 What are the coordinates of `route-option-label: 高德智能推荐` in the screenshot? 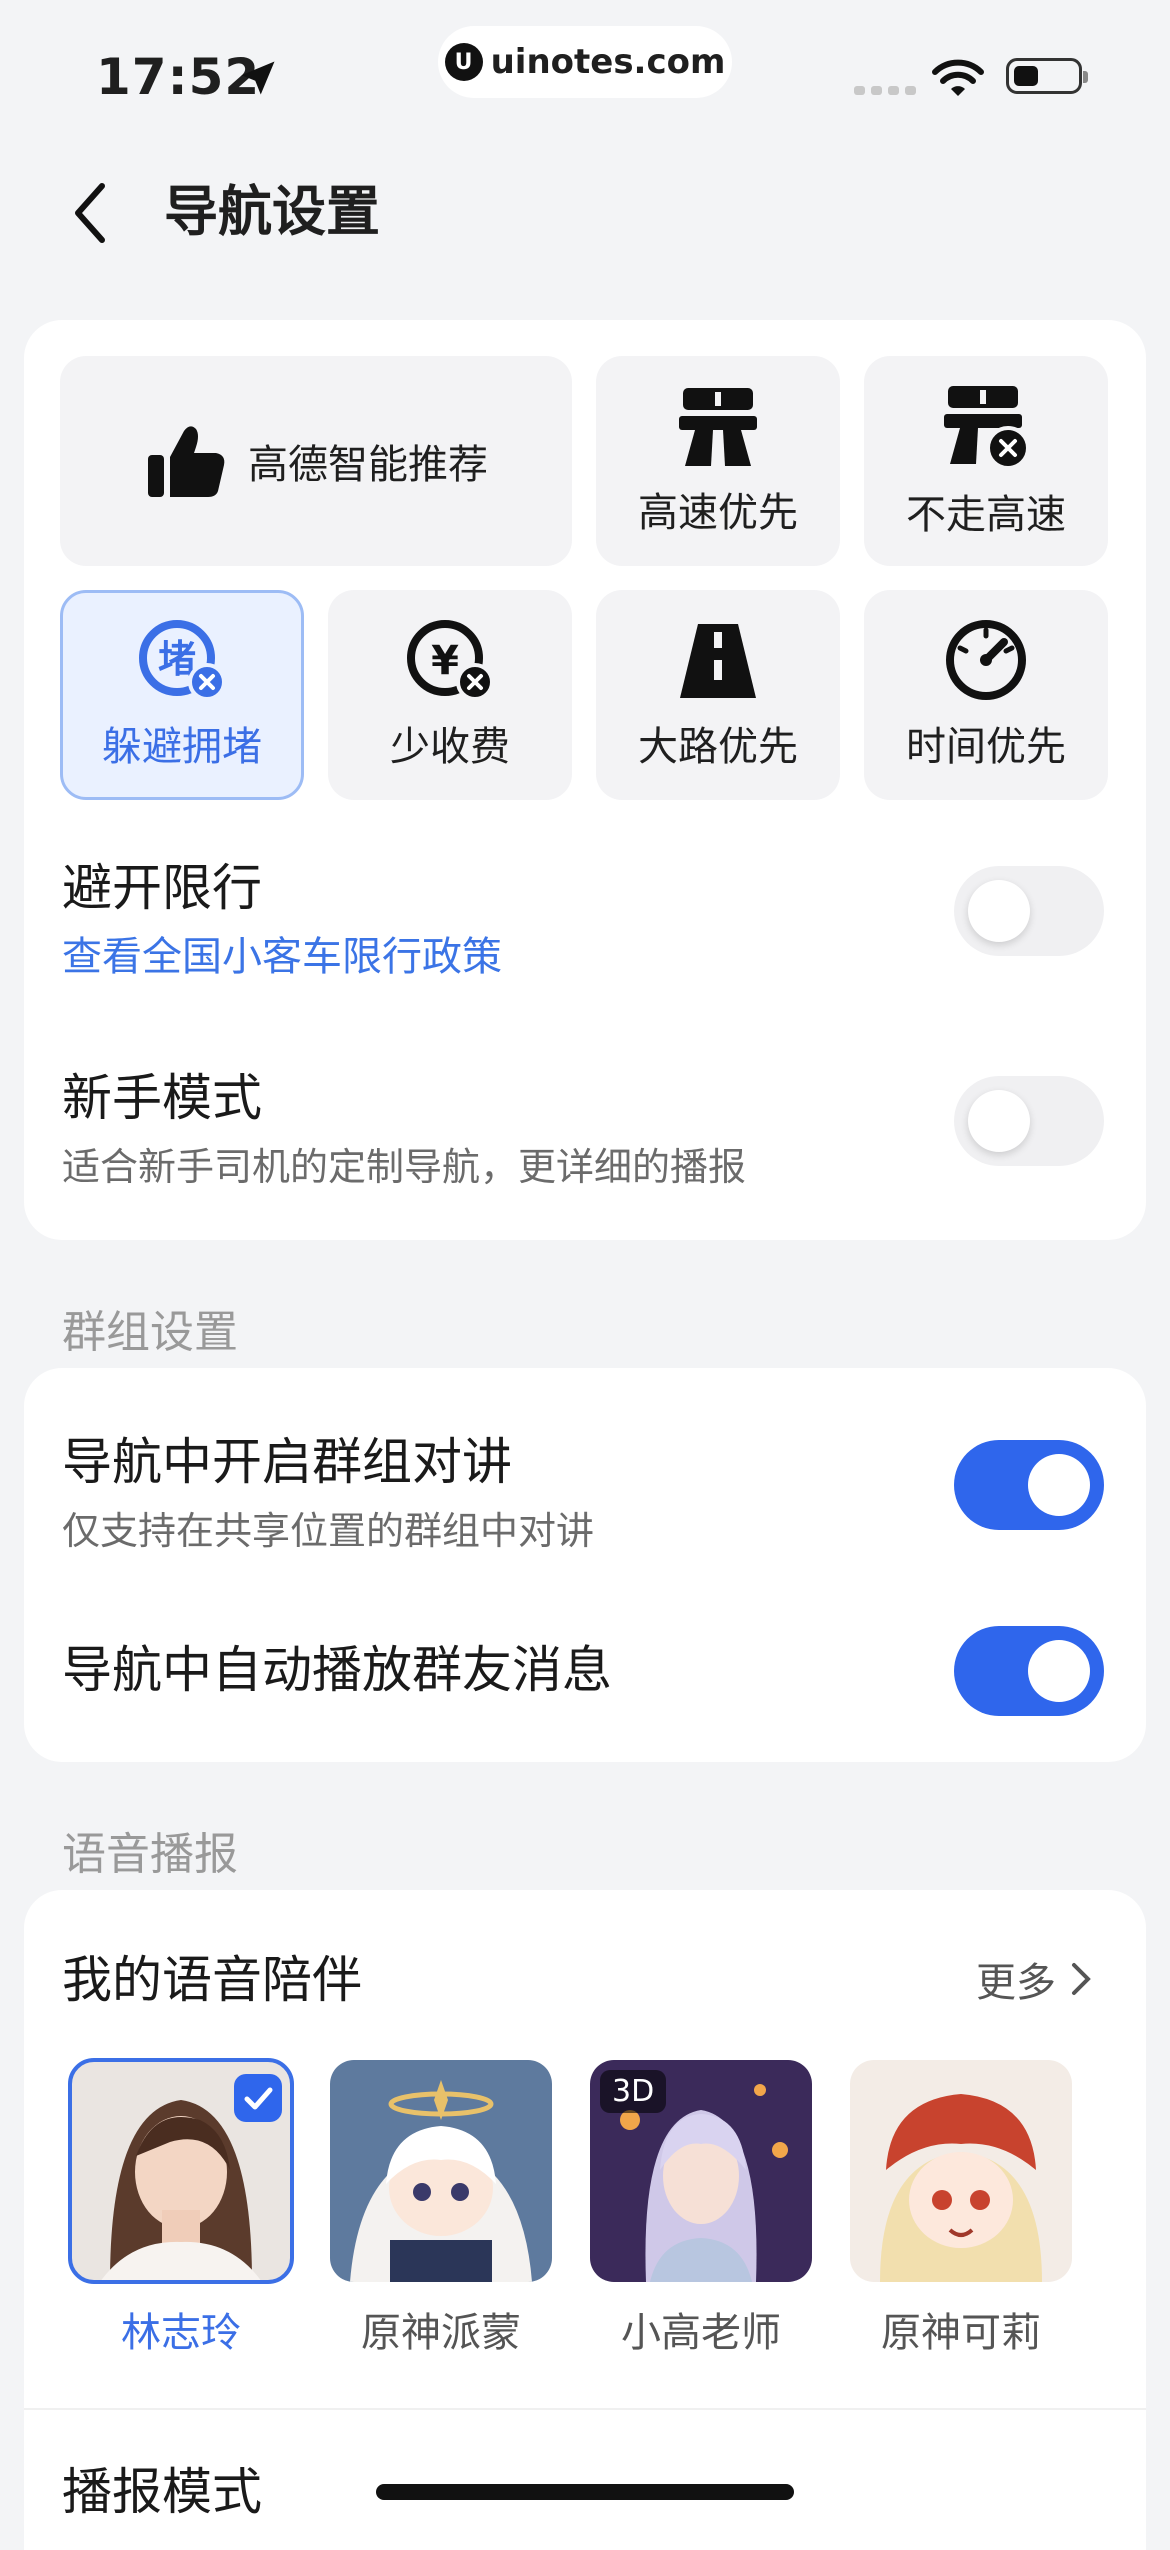 It's located at (368, 465).